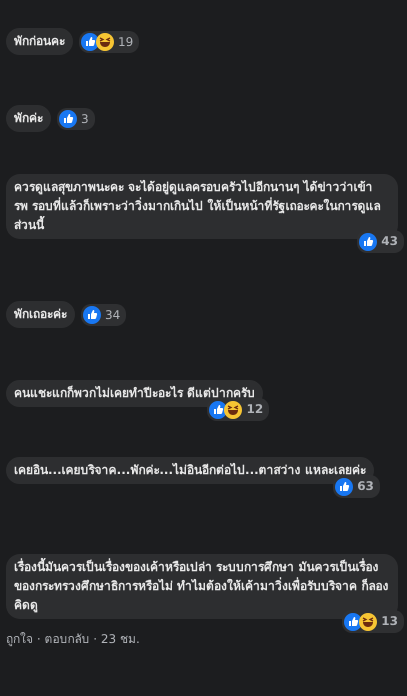 The height and width of the screenshot is (696, 407). What do you see at coordinates (380, 241) in the screenshot?
I see `reaction-badge: 43` at bounding box center [380, 241].